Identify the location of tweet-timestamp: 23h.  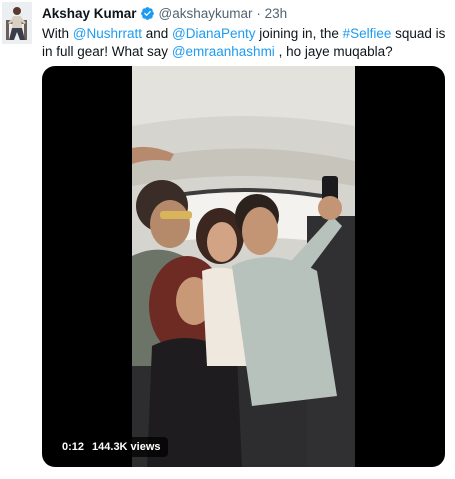
(276, 13).